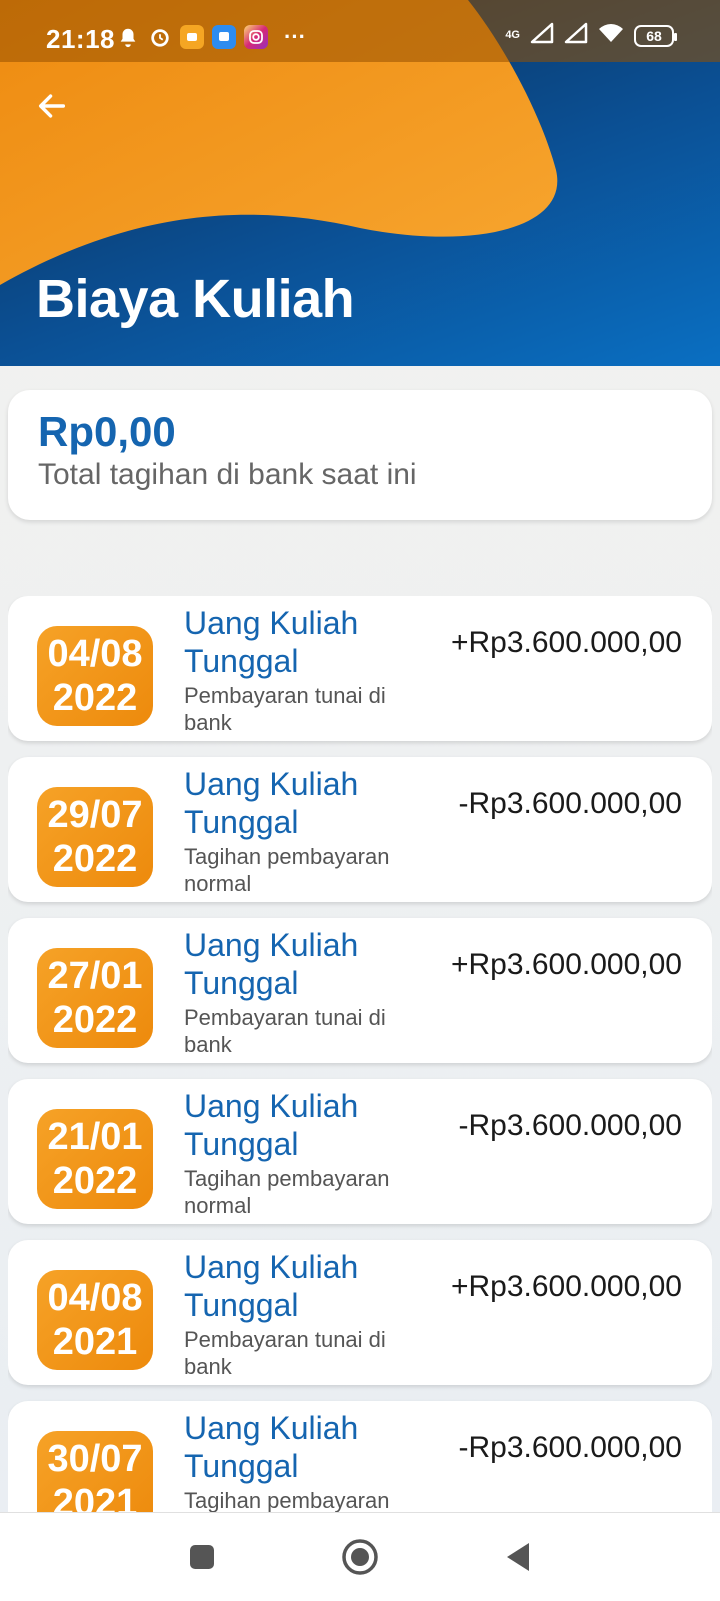 This screenshot has height=1601, width=720. What do you see at coordinates (160, 37) in the screenshot?
I see `alarm-clock-icon` at bounding box center [160, 37].